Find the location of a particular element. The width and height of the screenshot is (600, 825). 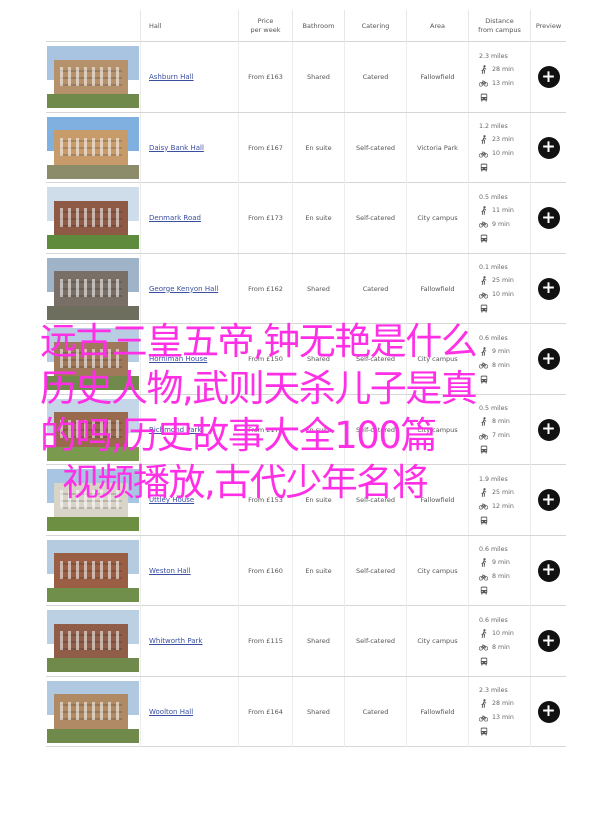

hall-cell: Ashburn Hall is located at coordinates (189, 77).